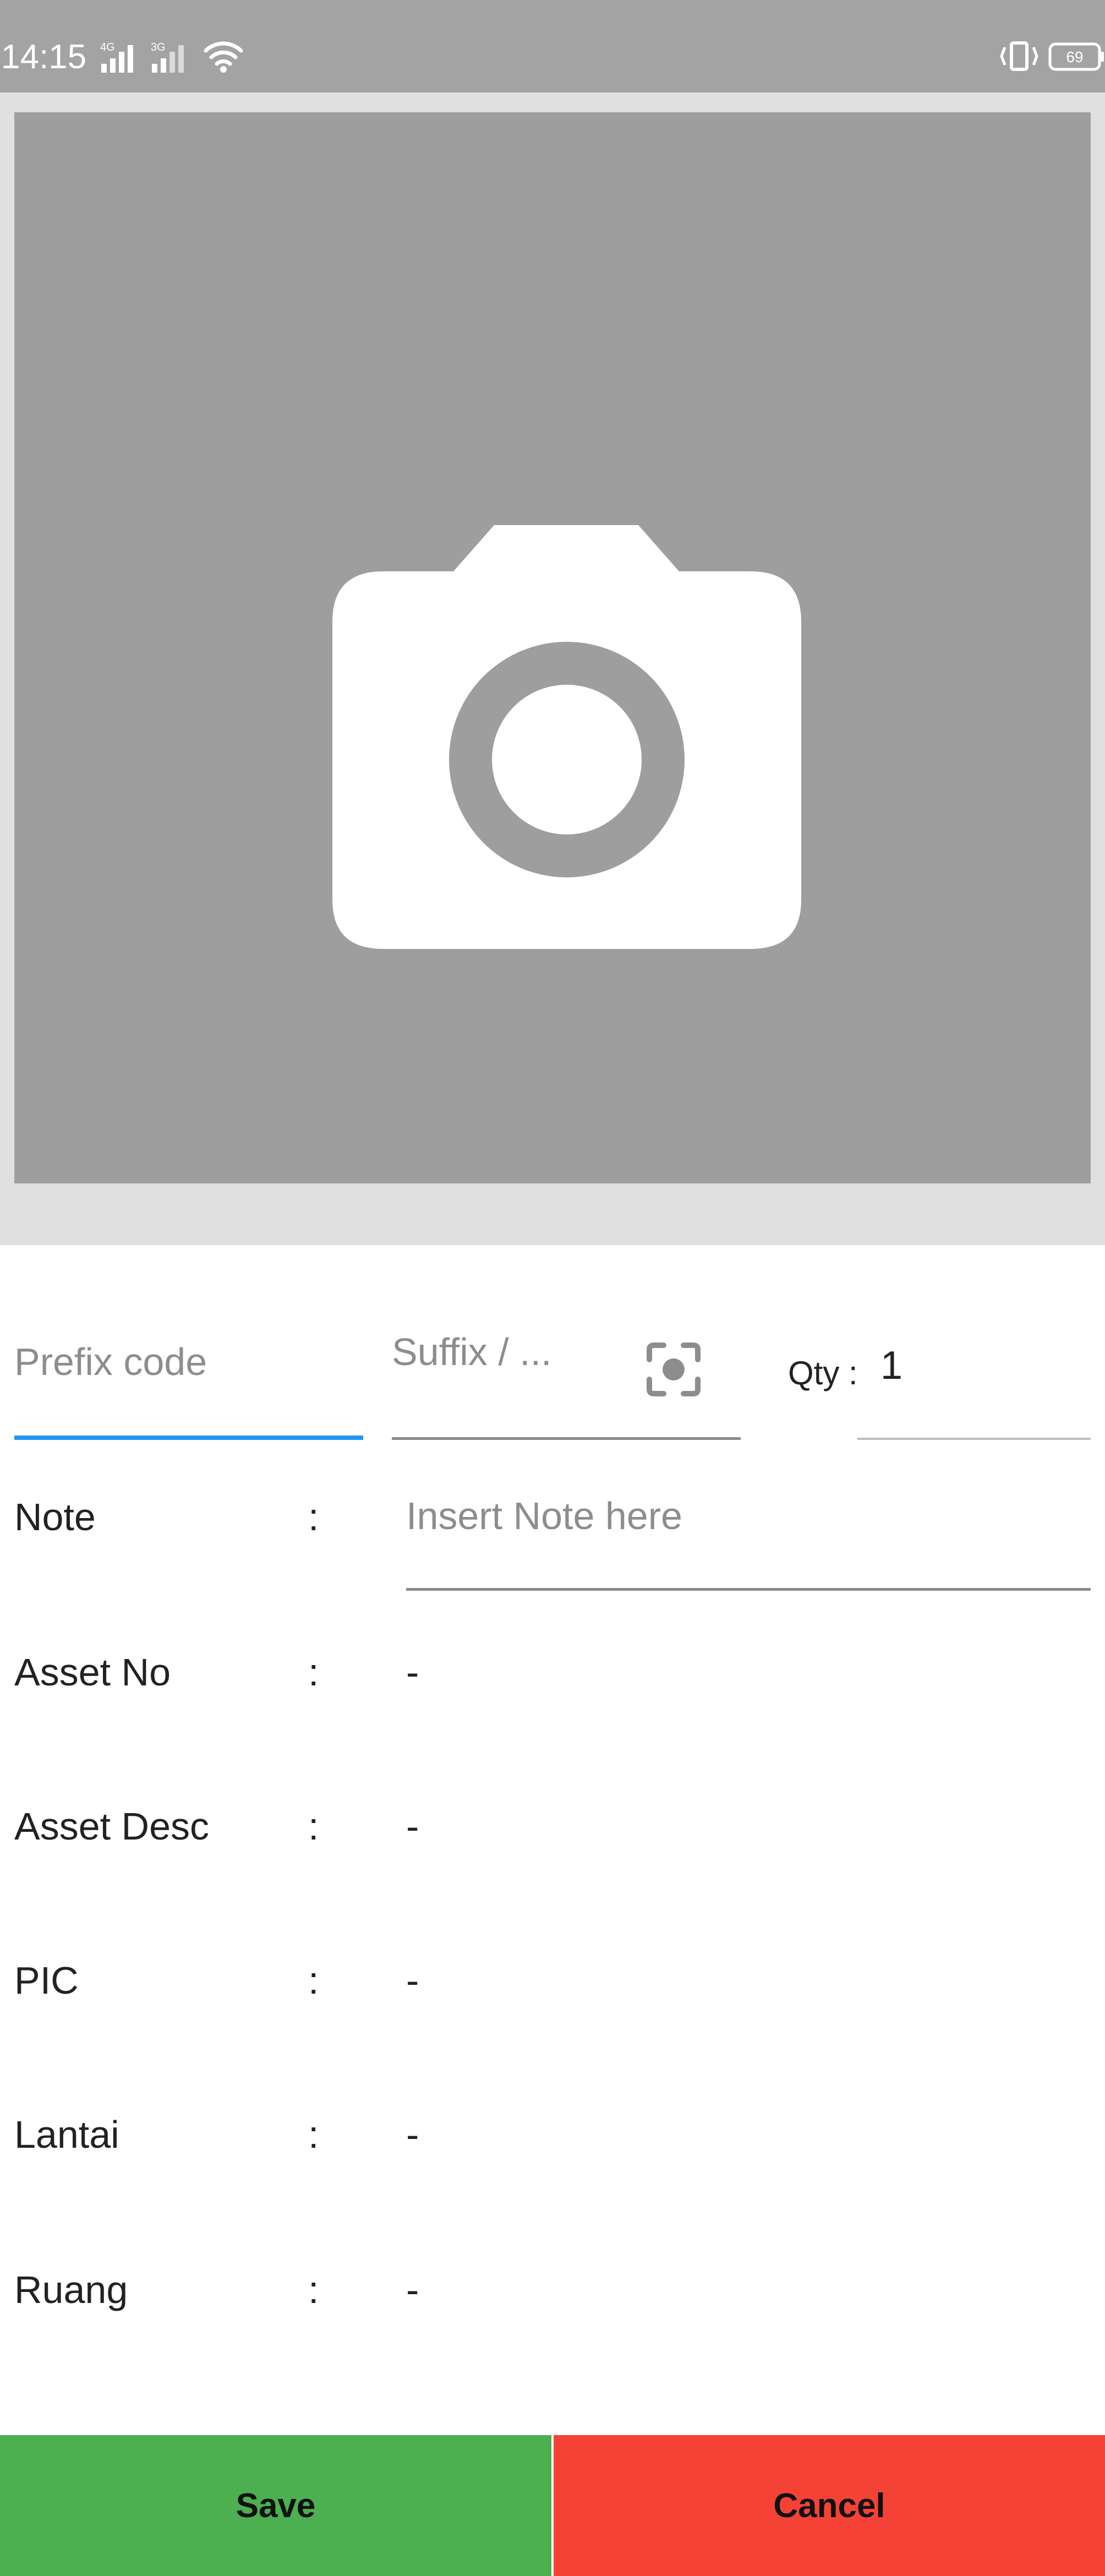 The image size is (1105, 2576). I want to click on wifi-icon, so click(223, 57).